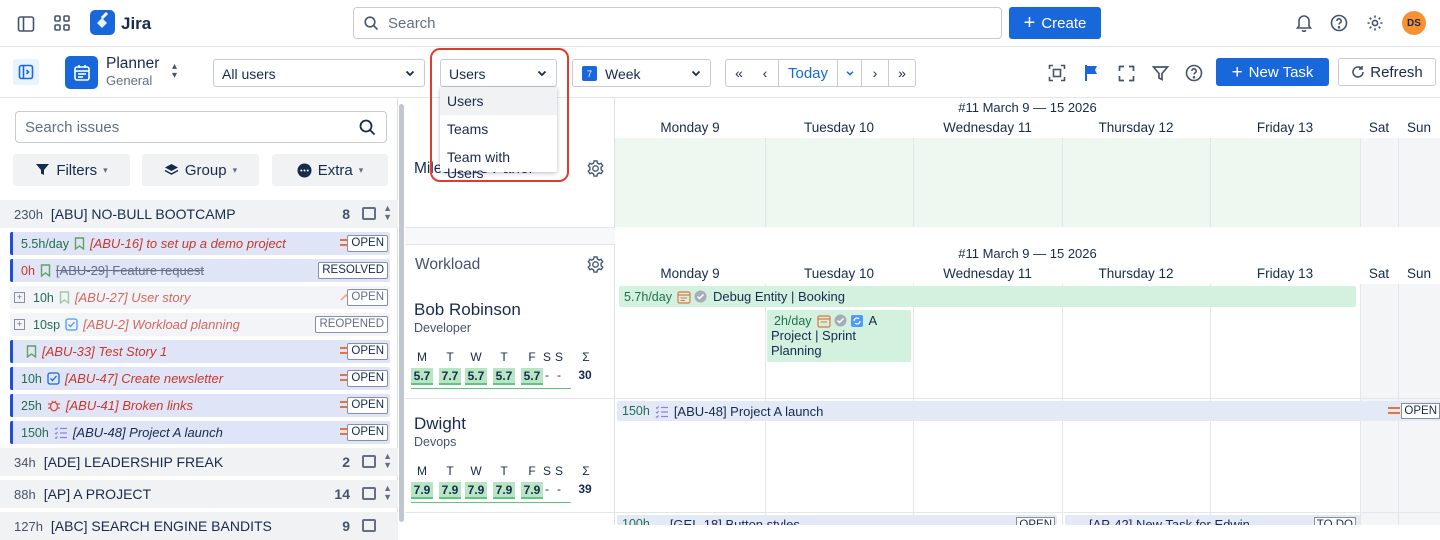  I want to click on task-row: [ABU-33] Test Story 1 OPEN, so click(200, 351).